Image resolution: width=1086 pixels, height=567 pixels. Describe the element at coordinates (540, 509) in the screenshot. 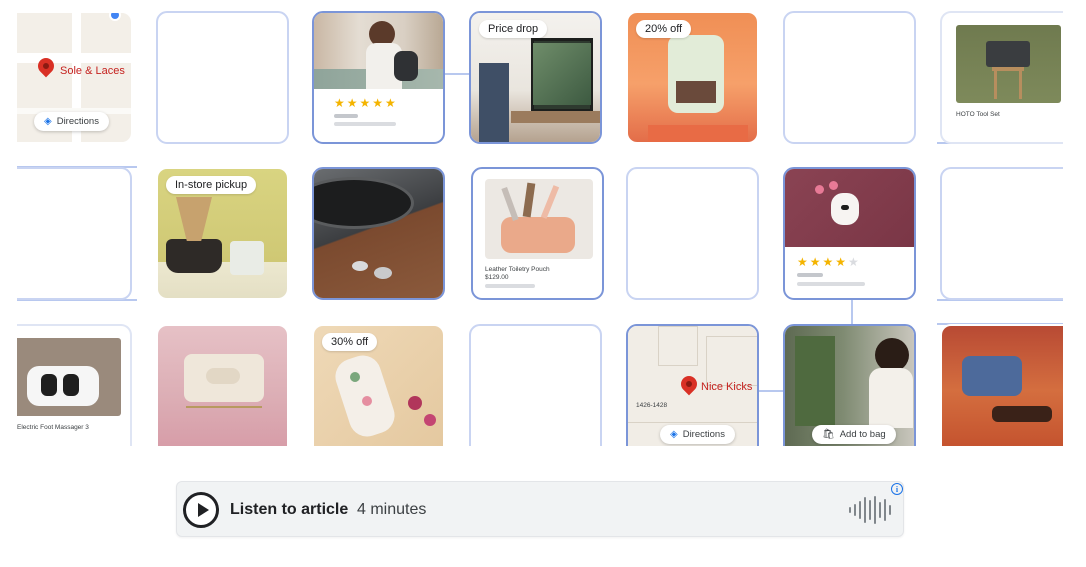

I see `listen-to-article-player: Listen to article 4 minutes i` at that location.